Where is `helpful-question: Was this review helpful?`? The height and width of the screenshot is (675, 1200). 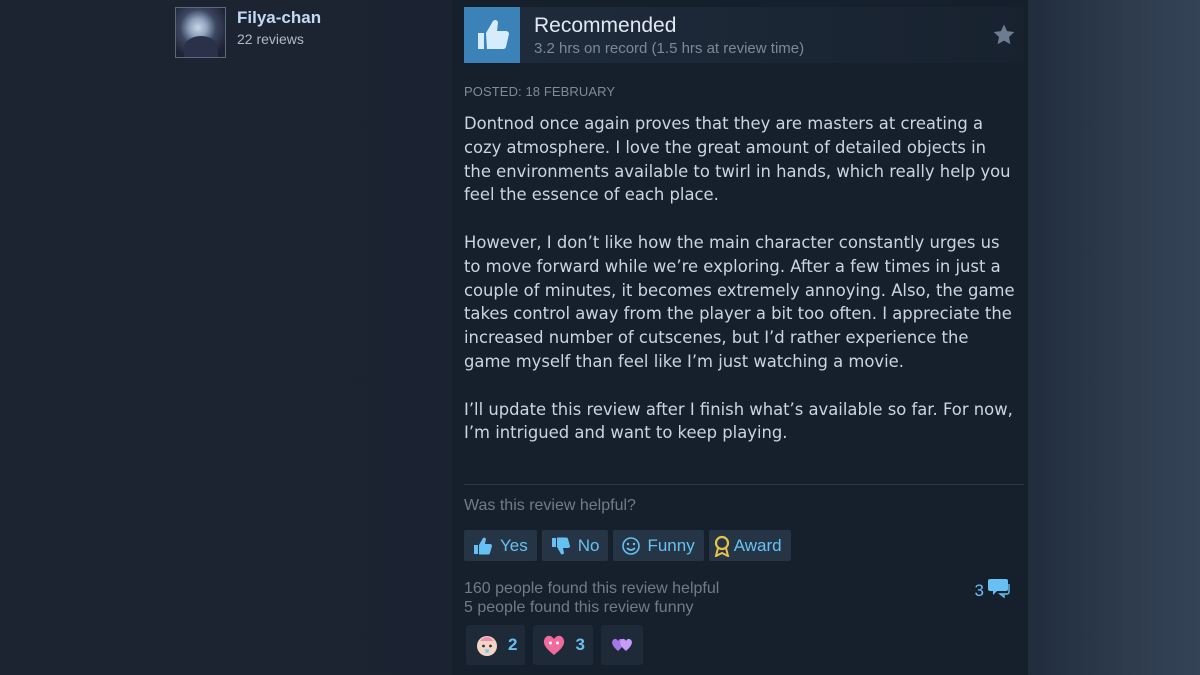
helpful-question: Was this review helpful? is located at coordinates (550, 505).